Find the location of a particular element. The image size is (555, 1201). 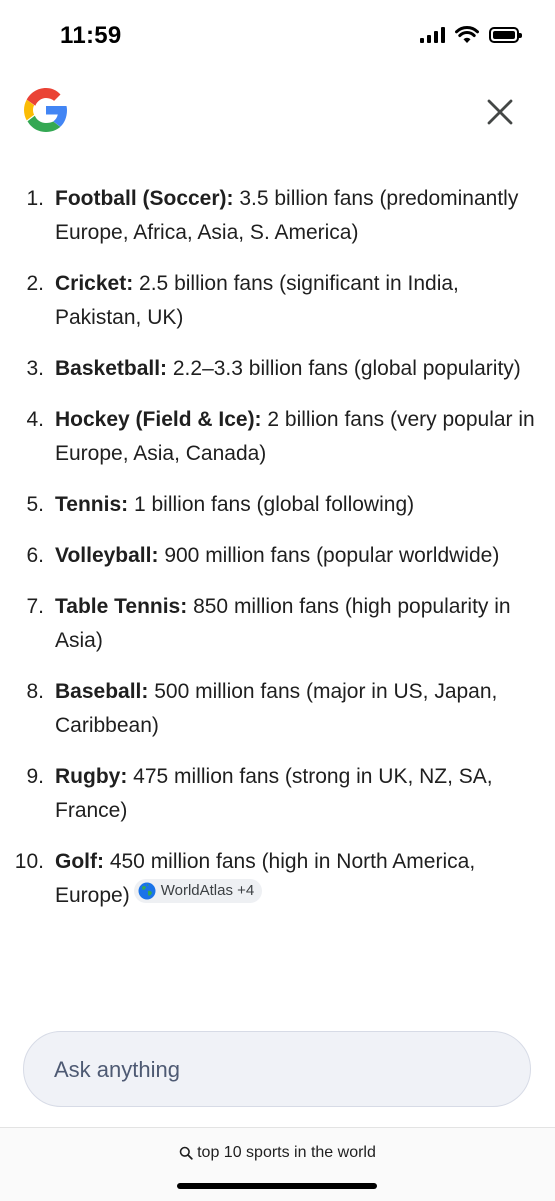

ask-bar is located at coordinates (277, 1069).